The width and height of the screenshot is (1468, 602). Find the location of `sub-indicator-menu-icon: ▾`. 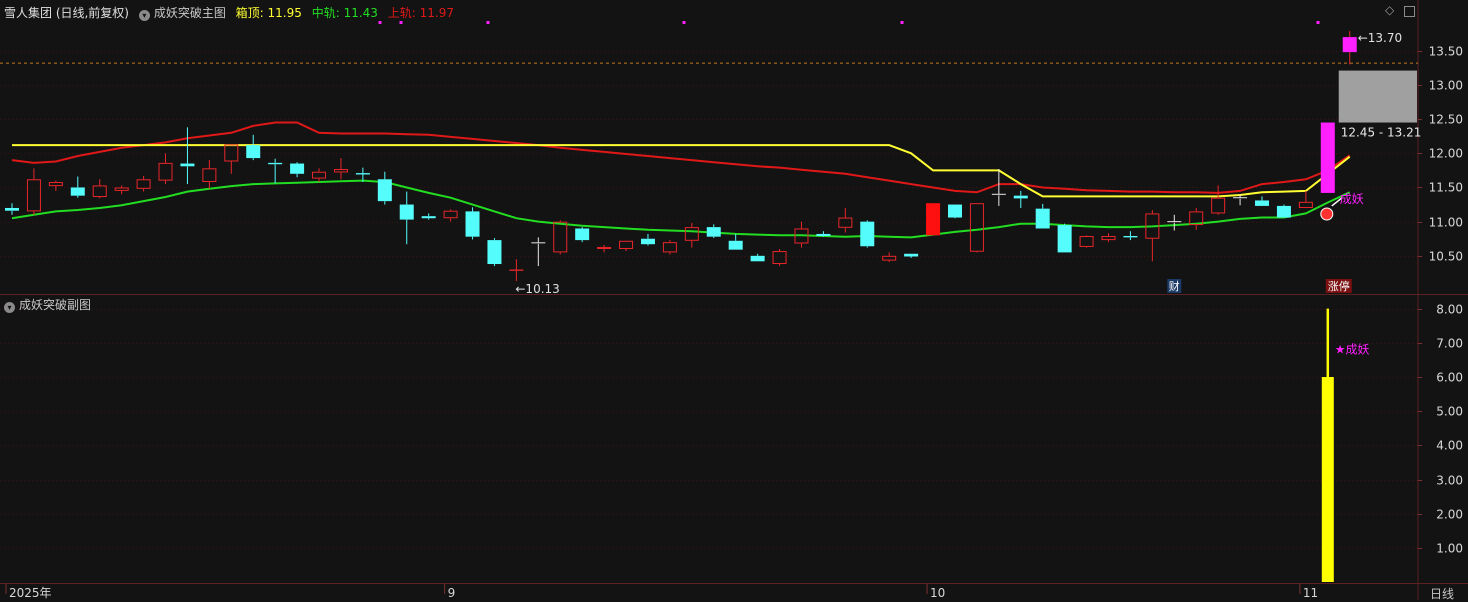

sub-indicator-menu-icon: ▾ is located at coordinates (9, 307).